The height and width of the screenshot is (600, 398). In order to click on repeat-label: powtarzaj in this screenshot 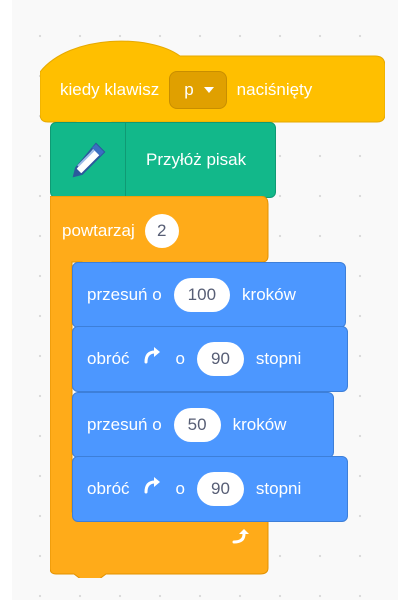, I will do `click(98, 230)`.